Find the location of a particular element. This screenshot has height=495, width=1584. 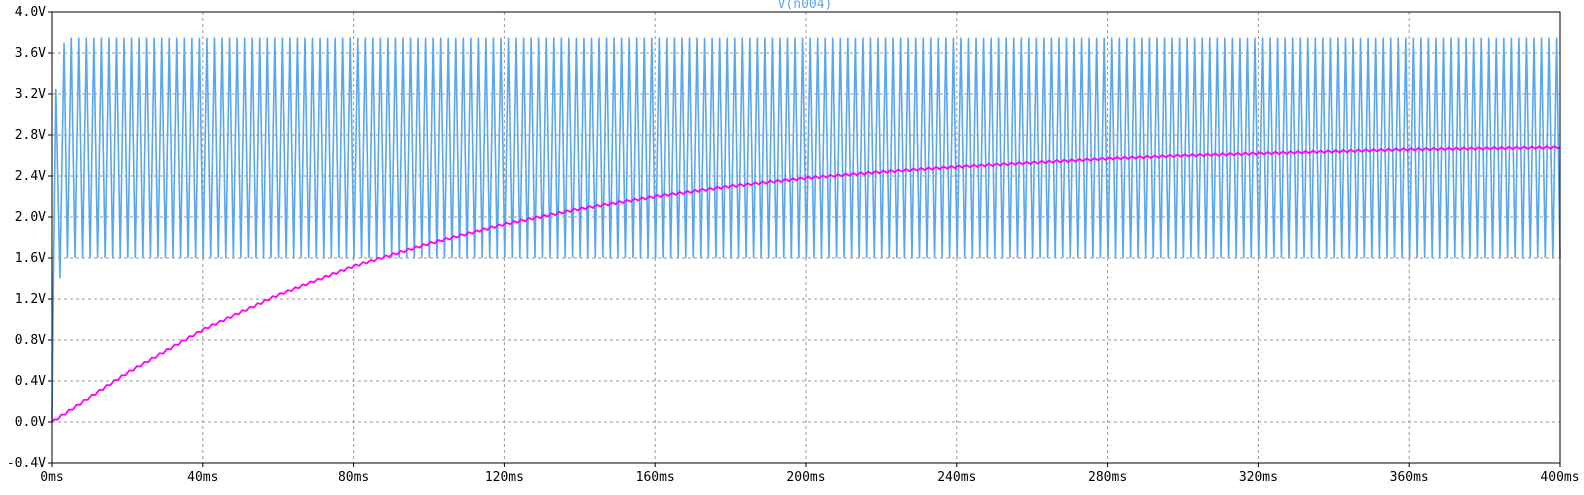

y-tick-label: 0.8V is located at coordinates (30, 340).